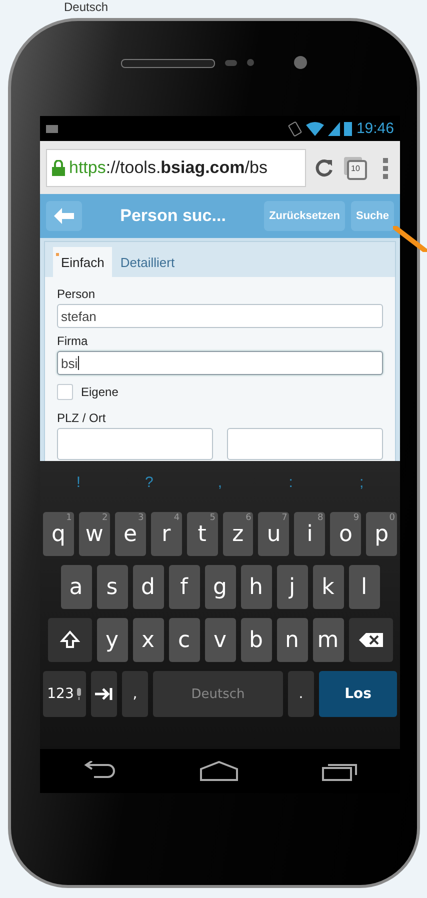 This screenshot has height=898, width=427. I want to click on key-hint: 1, so click(69, 518).